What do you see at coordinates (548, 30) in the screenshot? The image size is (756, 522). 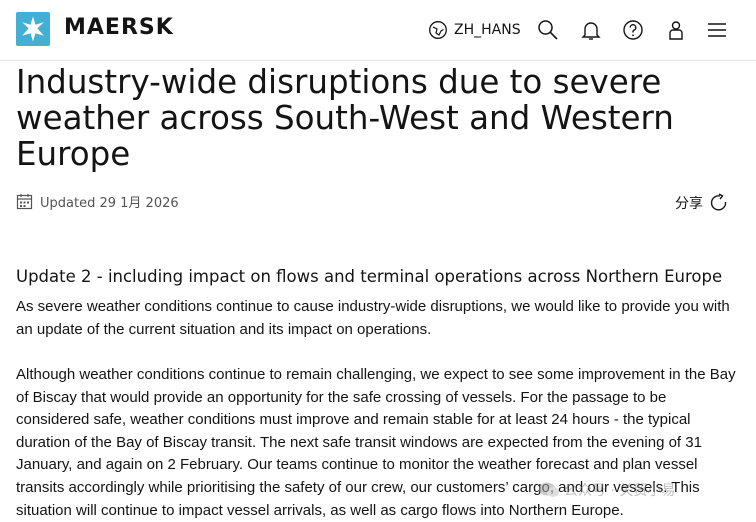 I see `search-icon` at bounding box center [548, 30].